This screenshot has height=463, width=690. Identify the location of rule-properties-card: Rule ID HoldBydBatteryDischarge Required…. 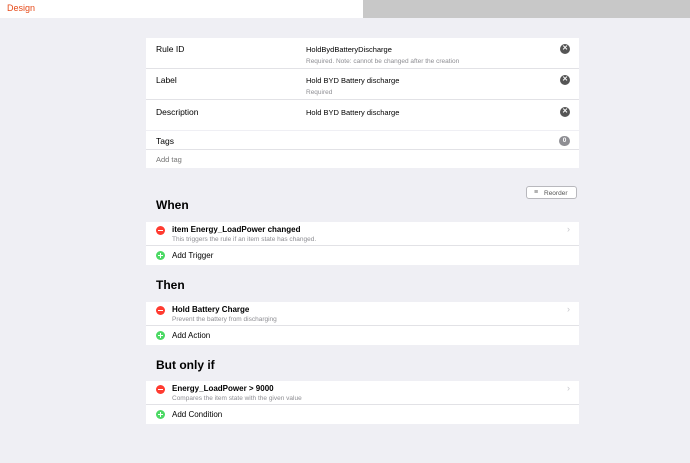
(362, 84).